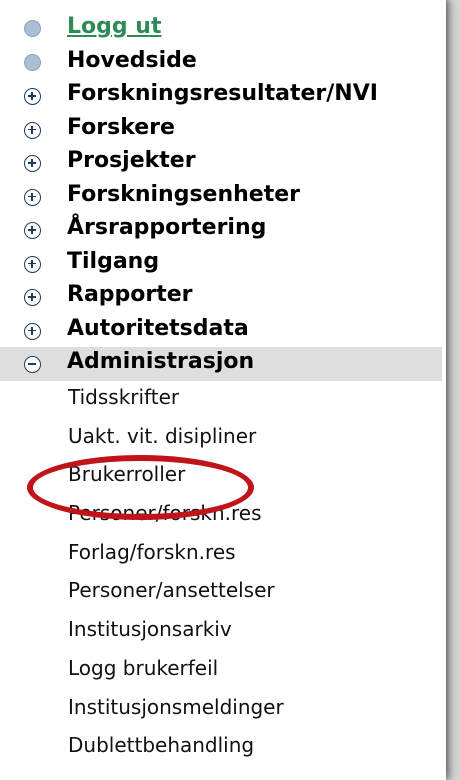 The width and height of the screenshot is (460, 780). I want to click on menu-item-label: Tilgang, so click(113, 261).